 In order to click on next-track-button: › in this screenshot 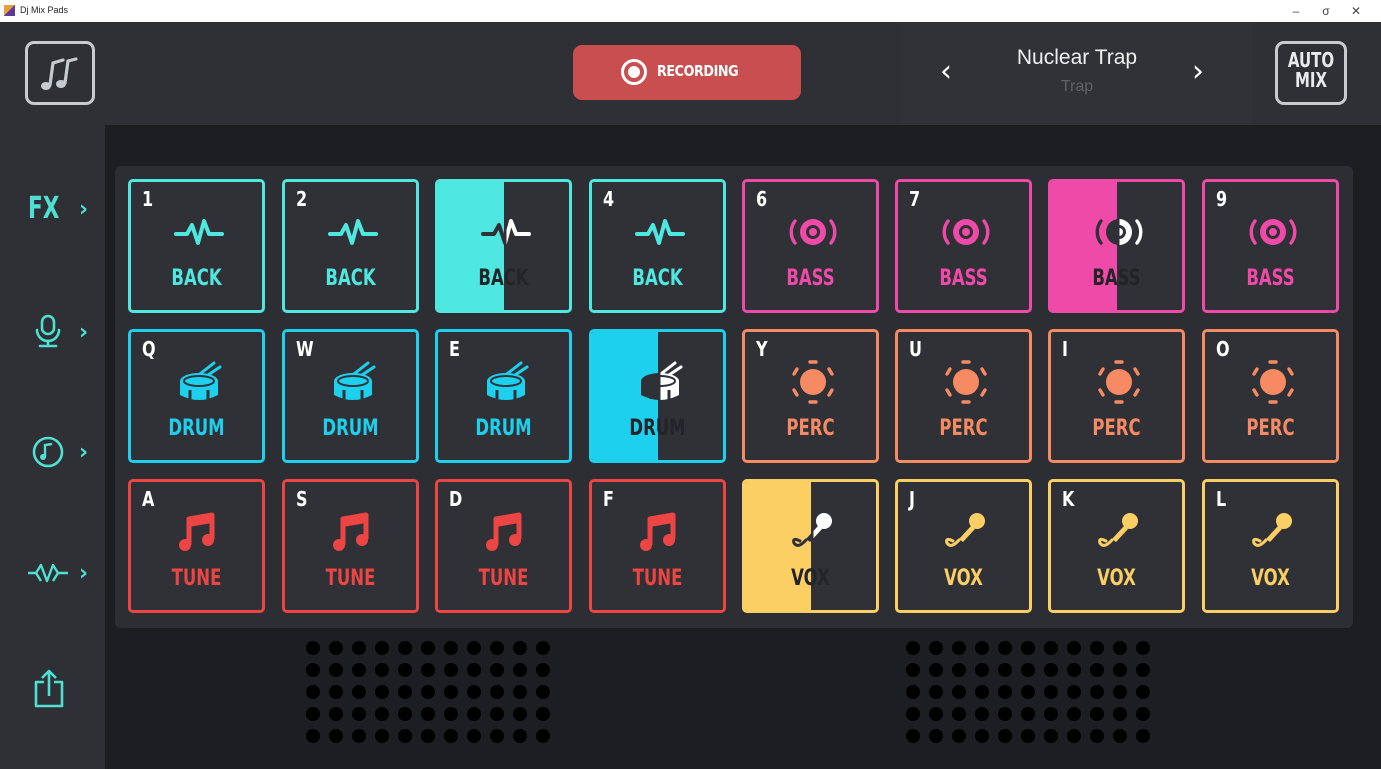, I will do `click(1198, 71)`.